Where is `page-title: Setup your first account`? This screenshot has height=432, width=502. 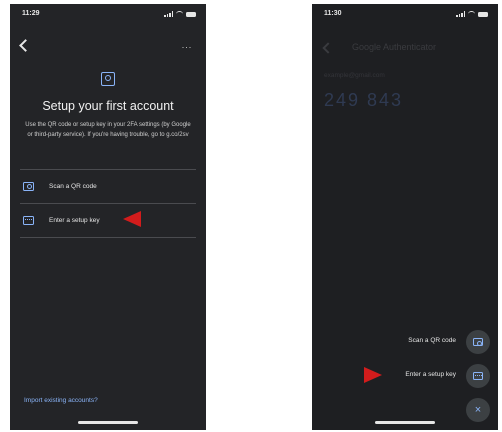
page-title: Setup your first account is located at coordinates (108, 106).